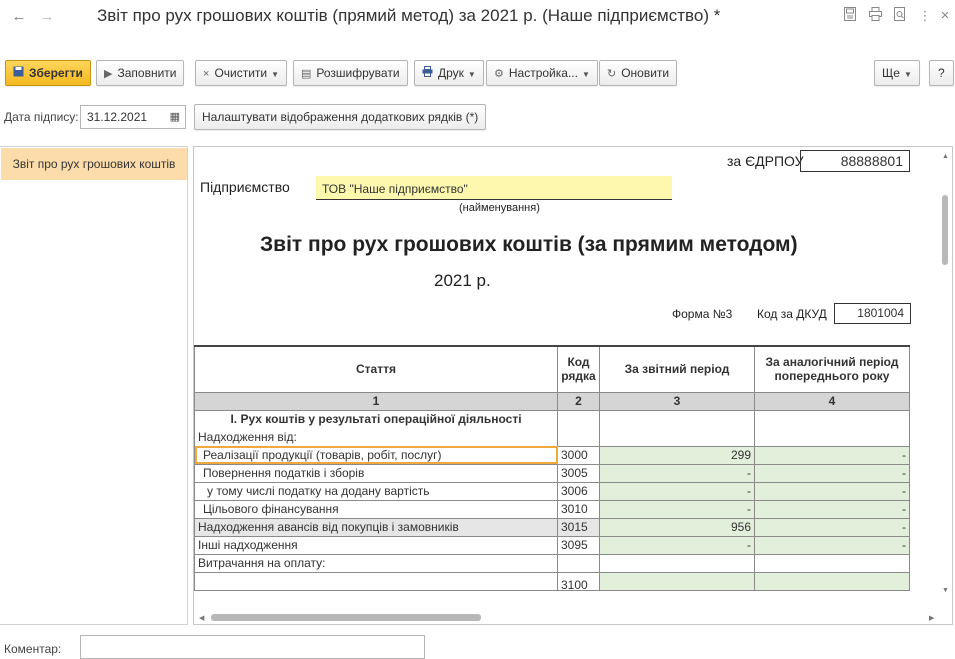 This screenshot has width=955, height=659. What do you see at coordinates (499, 74) in the screenshot?
I see `settings-icon: ⚙` at bounding box center [499, 74].